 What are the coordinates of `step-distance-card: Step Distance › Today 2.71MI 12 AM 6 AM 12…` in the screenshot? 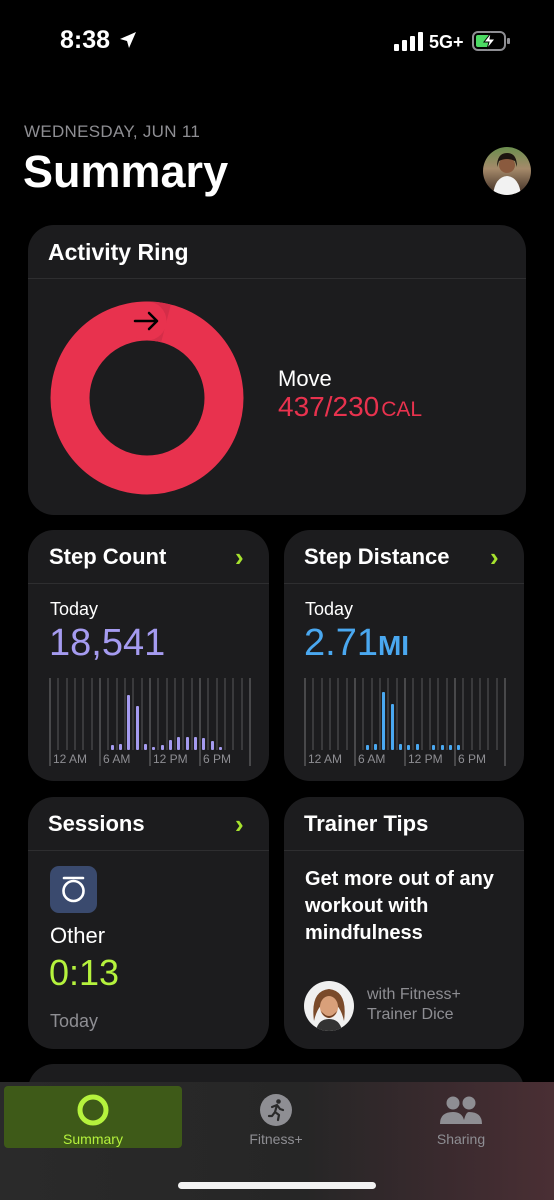 It's located at (404, 655).